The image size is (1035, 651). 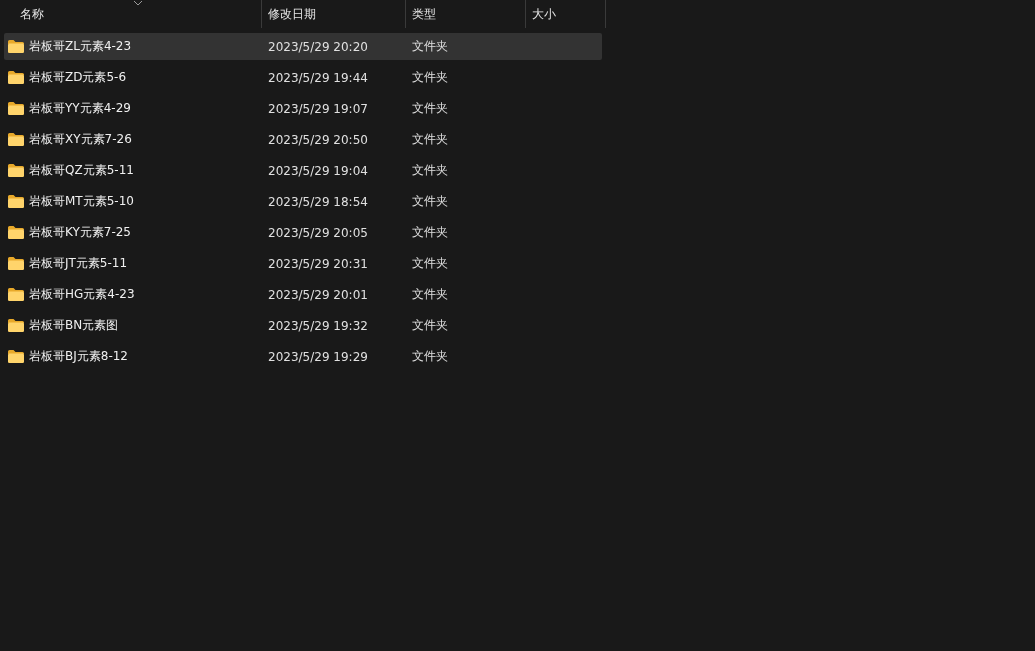 I want to click on folder-row: 岩板哥MT元素5-10 2023/5/29 18:54 文件夹, so click(x=303, y=201).